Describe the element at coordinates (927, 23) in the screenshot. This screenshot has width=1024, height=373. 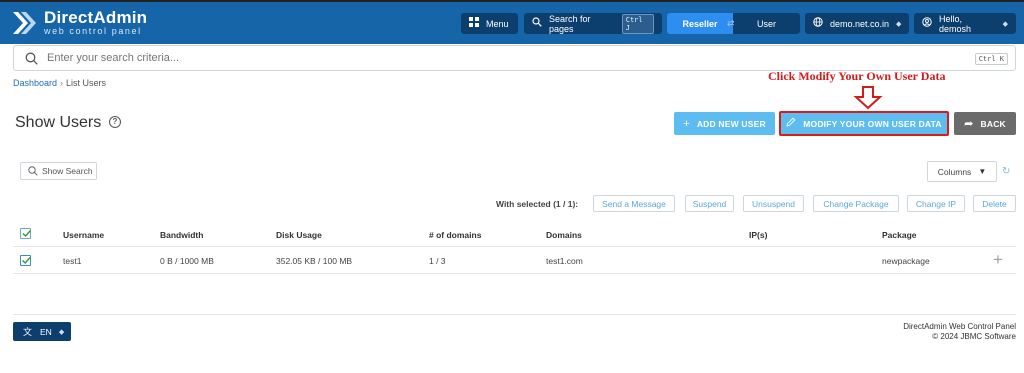
I see `user-circle-icon` at that location.